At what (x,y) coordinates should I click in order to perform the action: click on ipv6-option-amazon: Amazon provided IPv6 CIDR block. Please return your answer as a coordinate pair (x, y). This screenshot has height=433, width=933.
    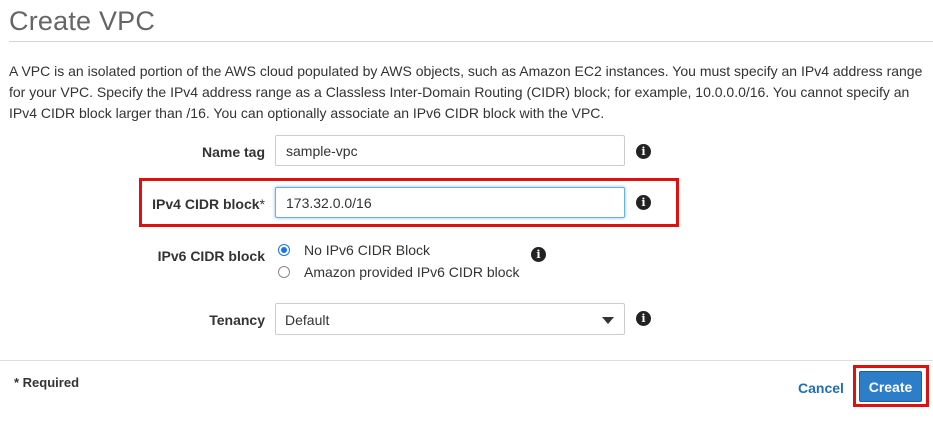
    Looking at the image, I should click on (399, 272).